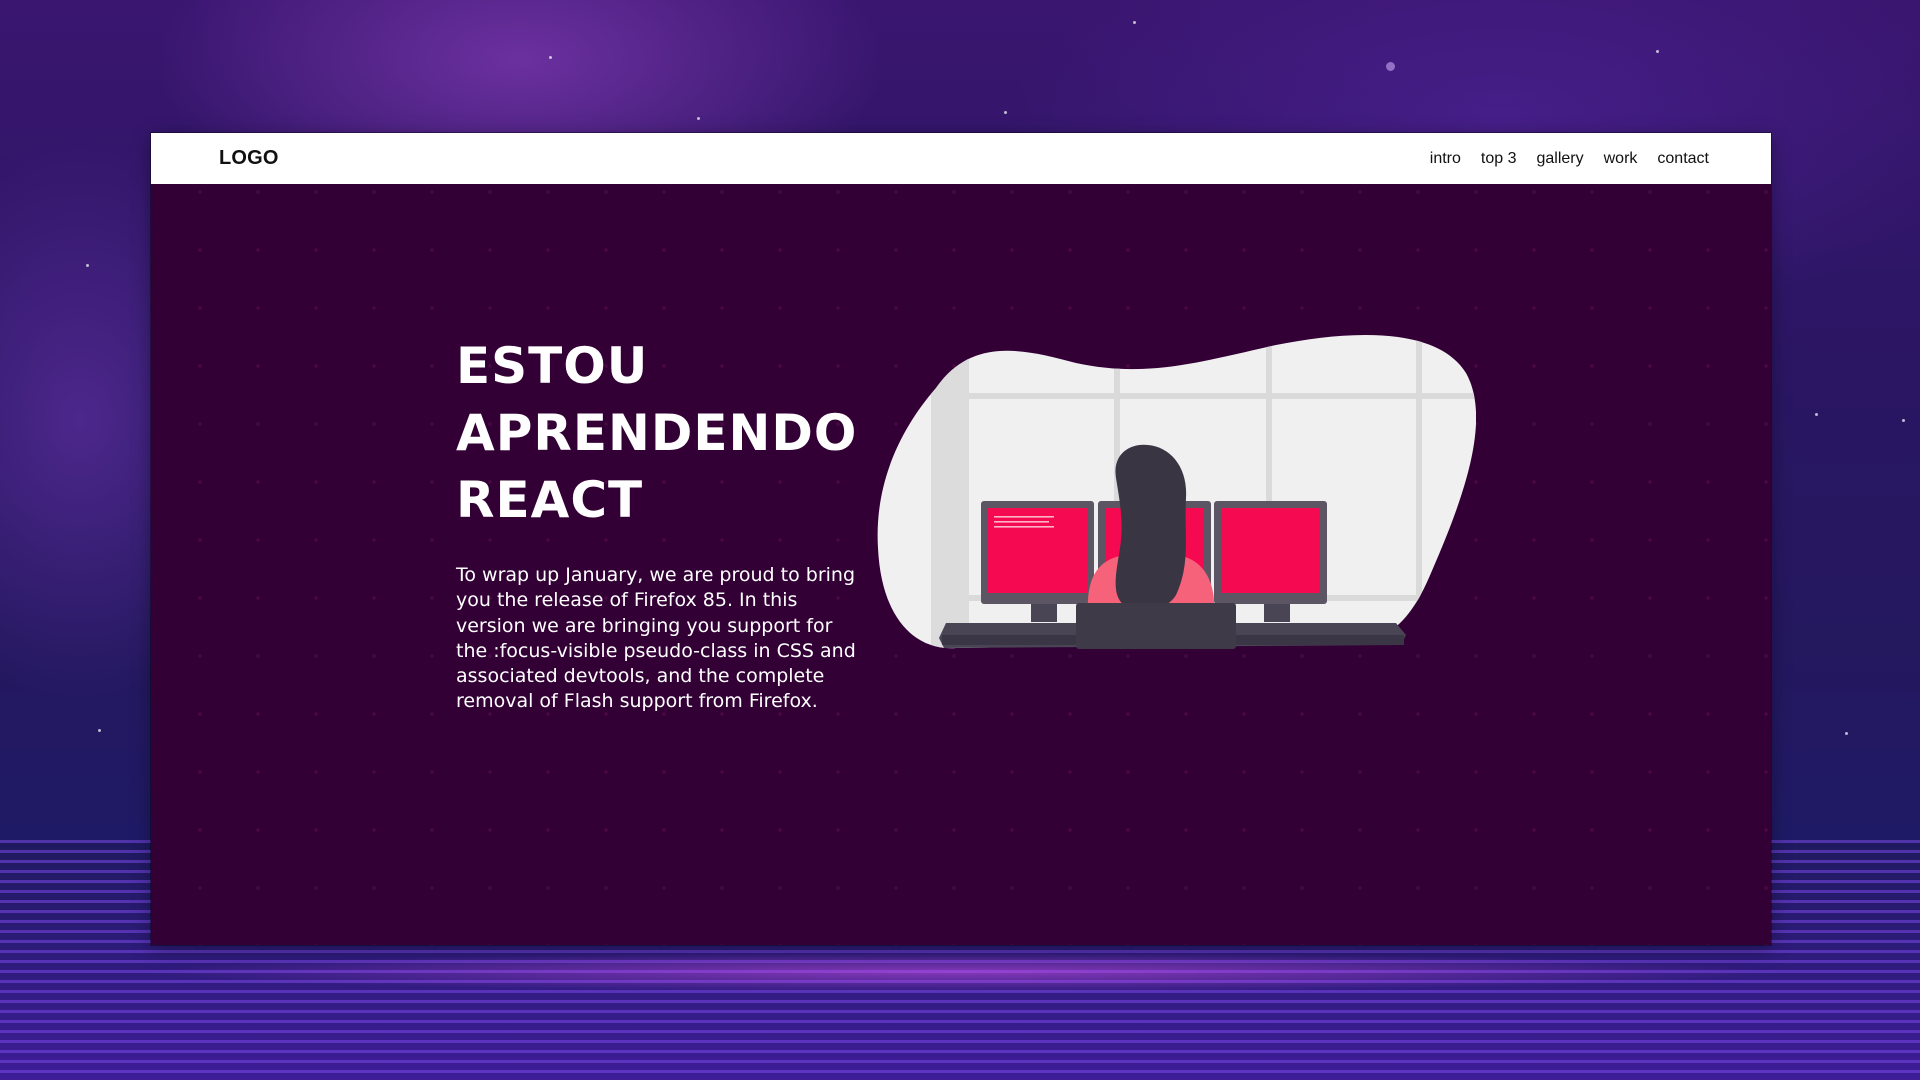 The image size is (1920, 1080). I want to click on nav-link-top-3: top 3, so click(1499, 159).